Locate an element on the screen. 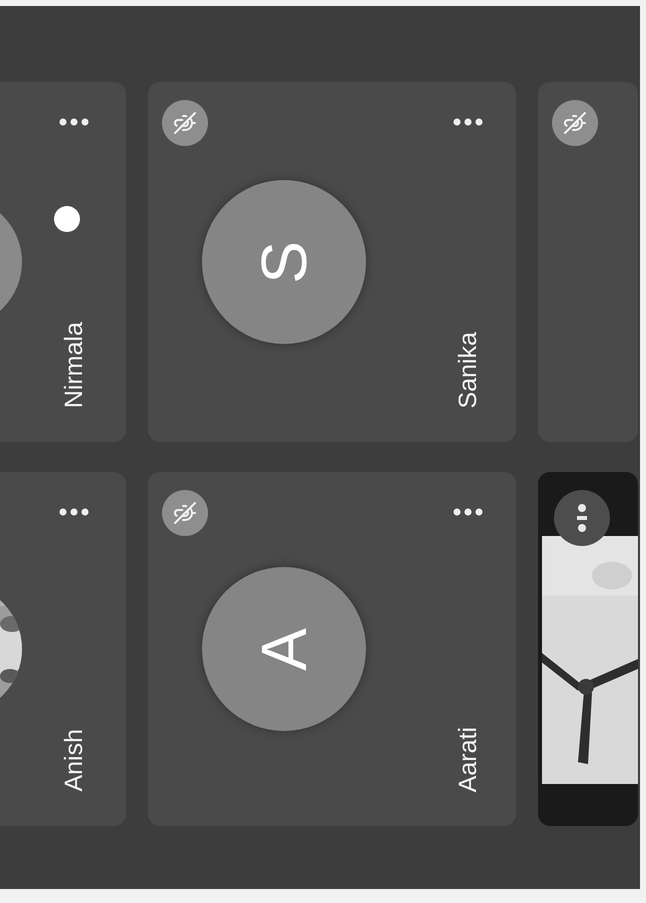 Image resolution: width=646 pixels, height=903 pixels. participant-name: Sanika is located at coordinates (468, 370).